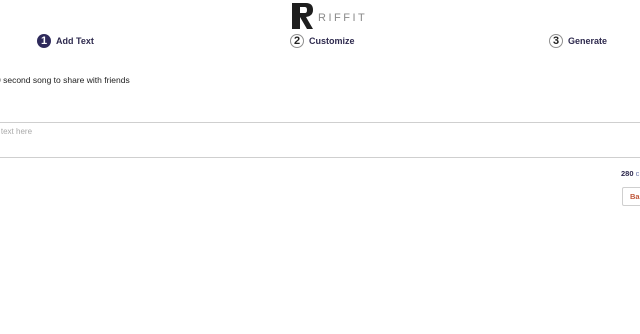 This screenshot has height=334, width=640. Describe the element at coordinates (302, 16) in the screenshot. I see `riffit-r-logo-icon` at that location.